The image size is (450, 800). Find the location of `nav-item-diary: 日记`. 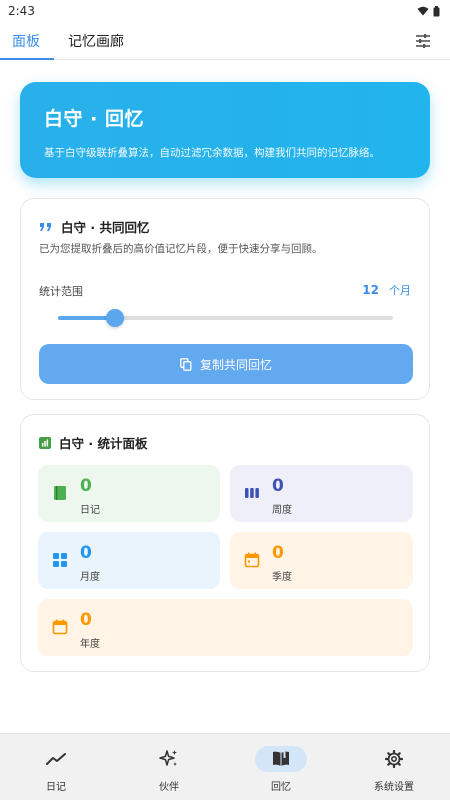

nav-item-diary: 日记 is located at coordinates (56, 767).